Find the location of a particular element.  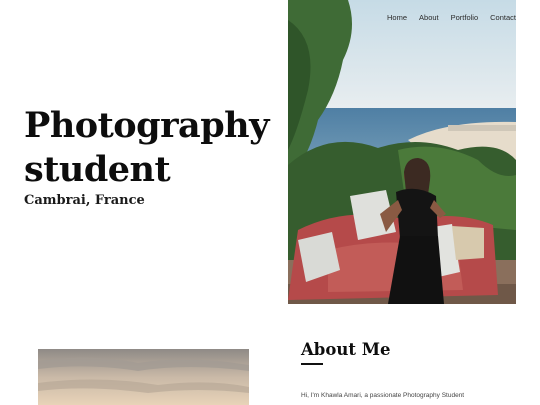

about-photo is located at coordinates (143, 377).